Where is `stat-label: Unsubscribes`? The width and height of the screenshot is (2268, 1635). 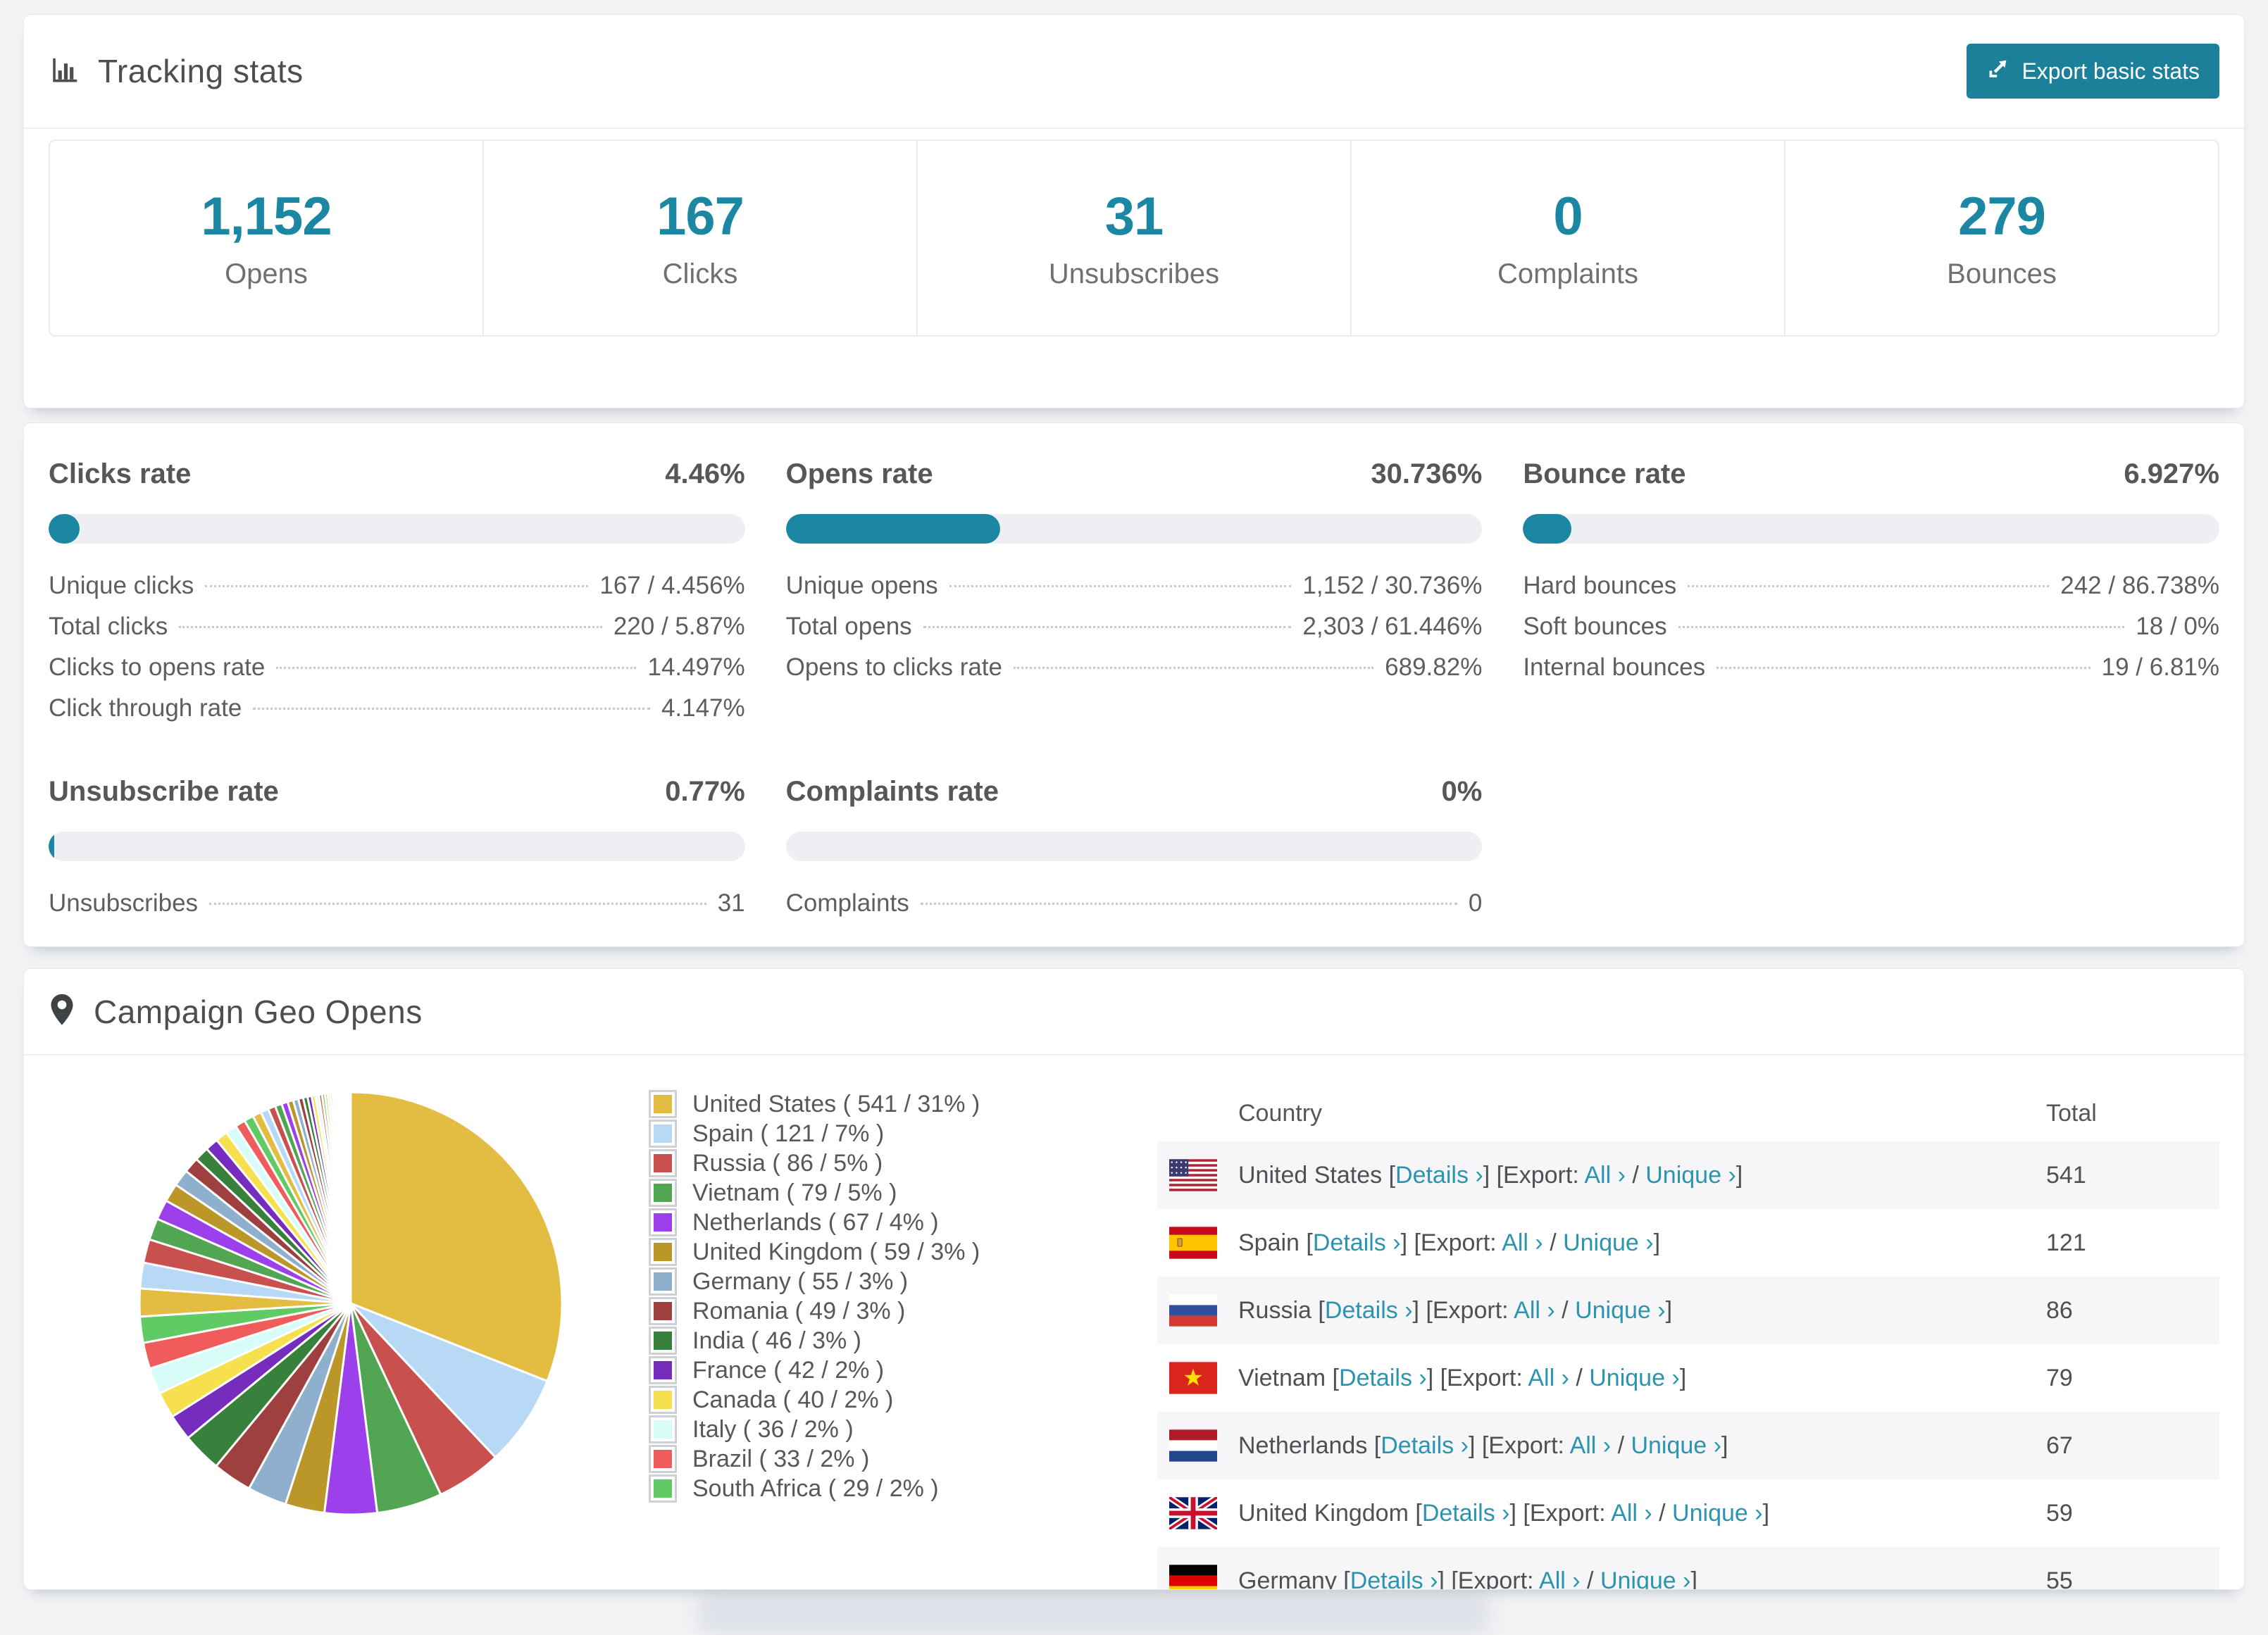
stat-label: Unsubscribes is located at coordinates (1134, 273).